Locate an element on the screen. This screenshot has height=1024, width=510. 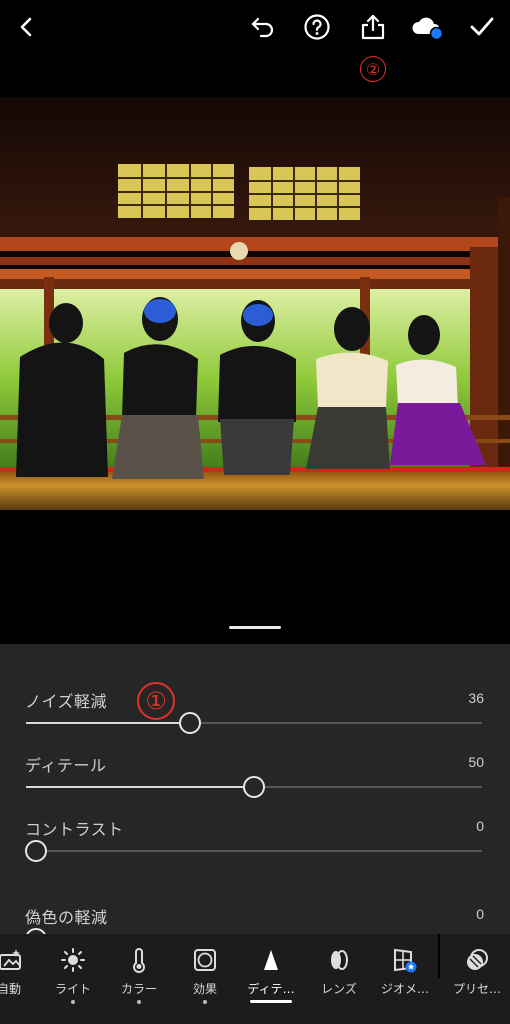
slider-detail: ディテール 50 is located at coordinates (255, 784).